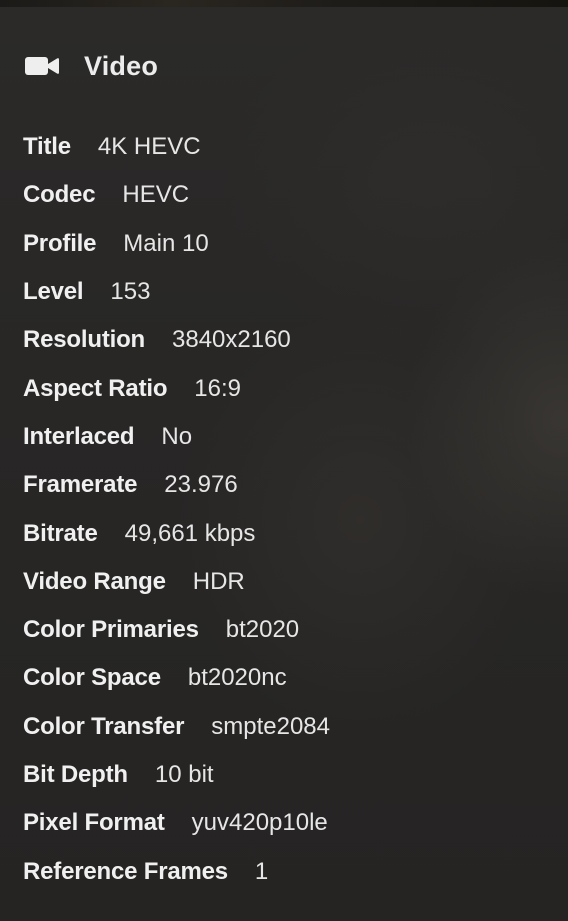 Image resolution: width=568 pixels, height=921 pixels. What do you see at coordinates (283, 195) in the screenshot?
I see `info-row-codec: Codec HEVC` at bounding box center [283, 195].